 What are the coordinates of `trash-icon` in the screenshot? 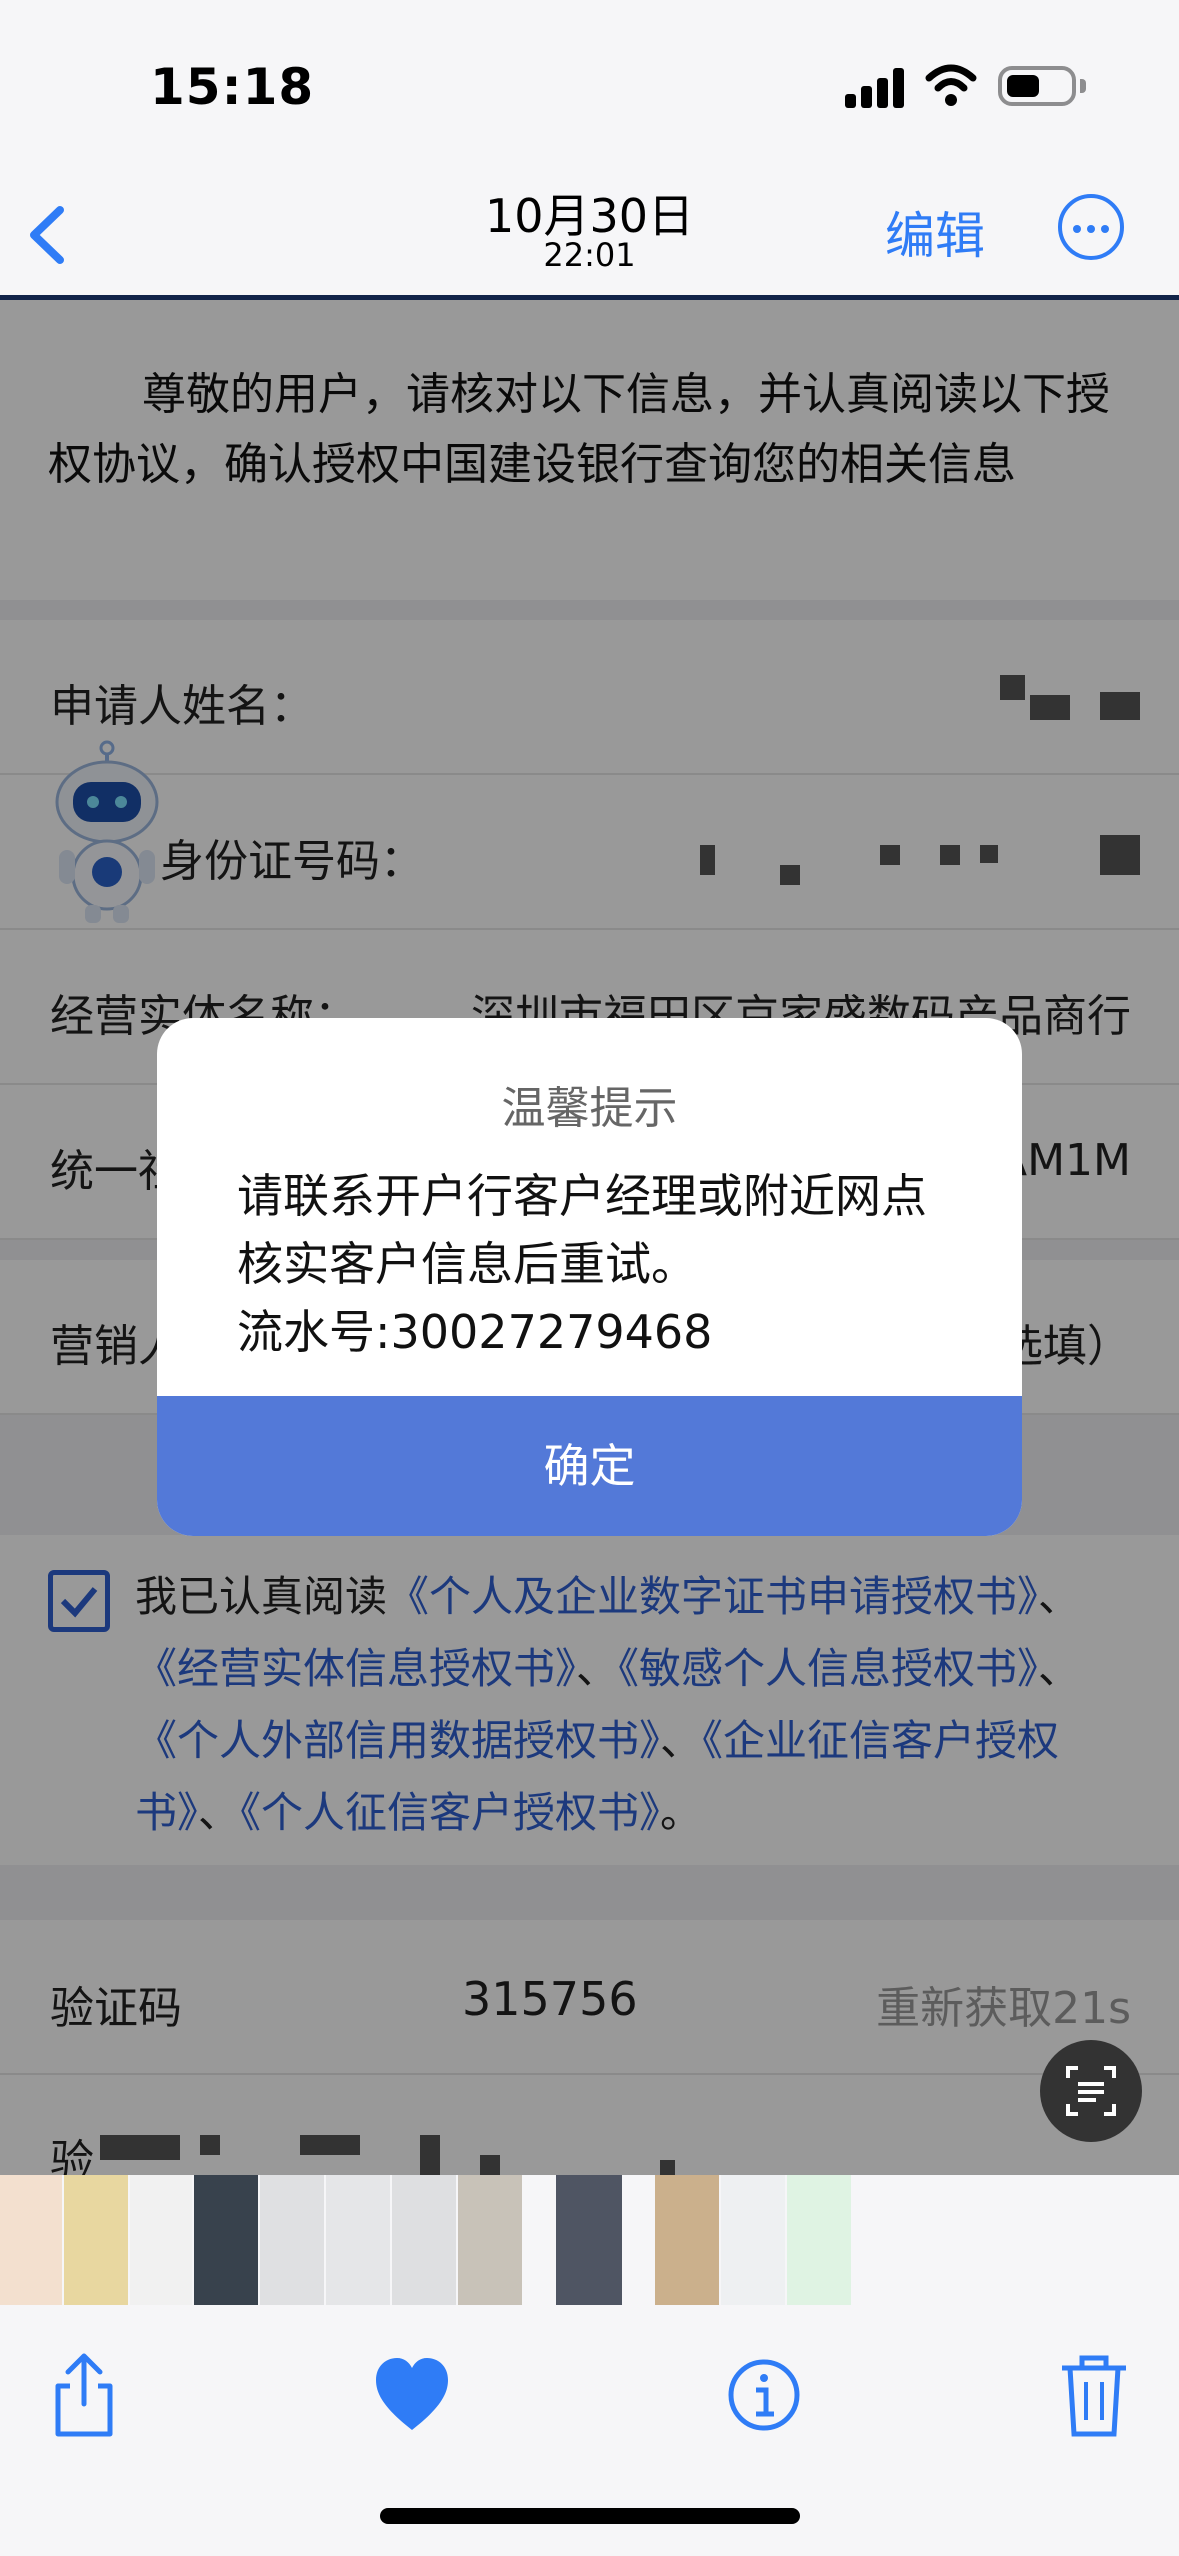 It's located at (1094, 2395).